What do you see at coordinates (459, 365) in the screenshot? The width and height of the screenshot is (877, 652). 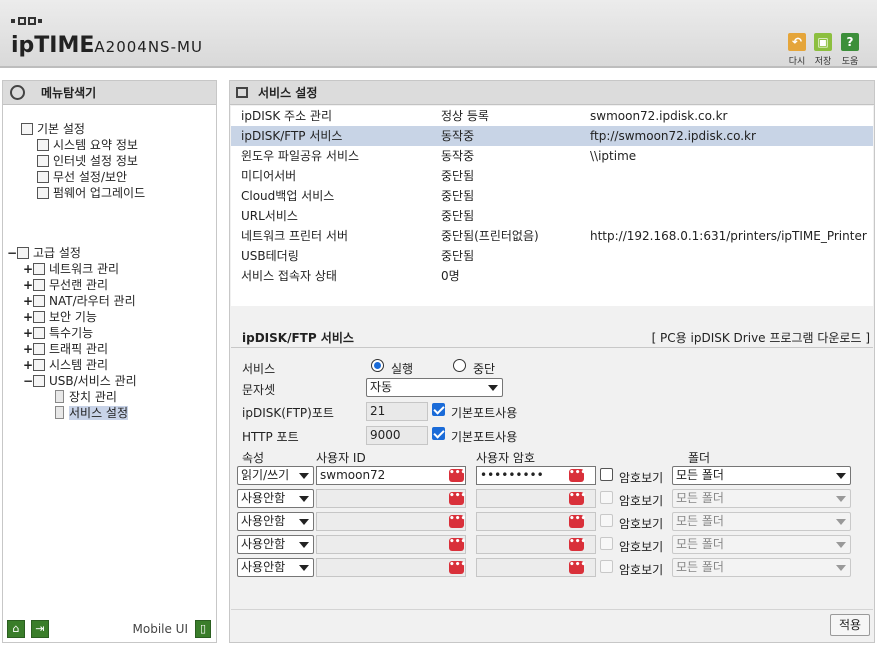 I see `service-stop-radio` at bounding box center [459, 365].